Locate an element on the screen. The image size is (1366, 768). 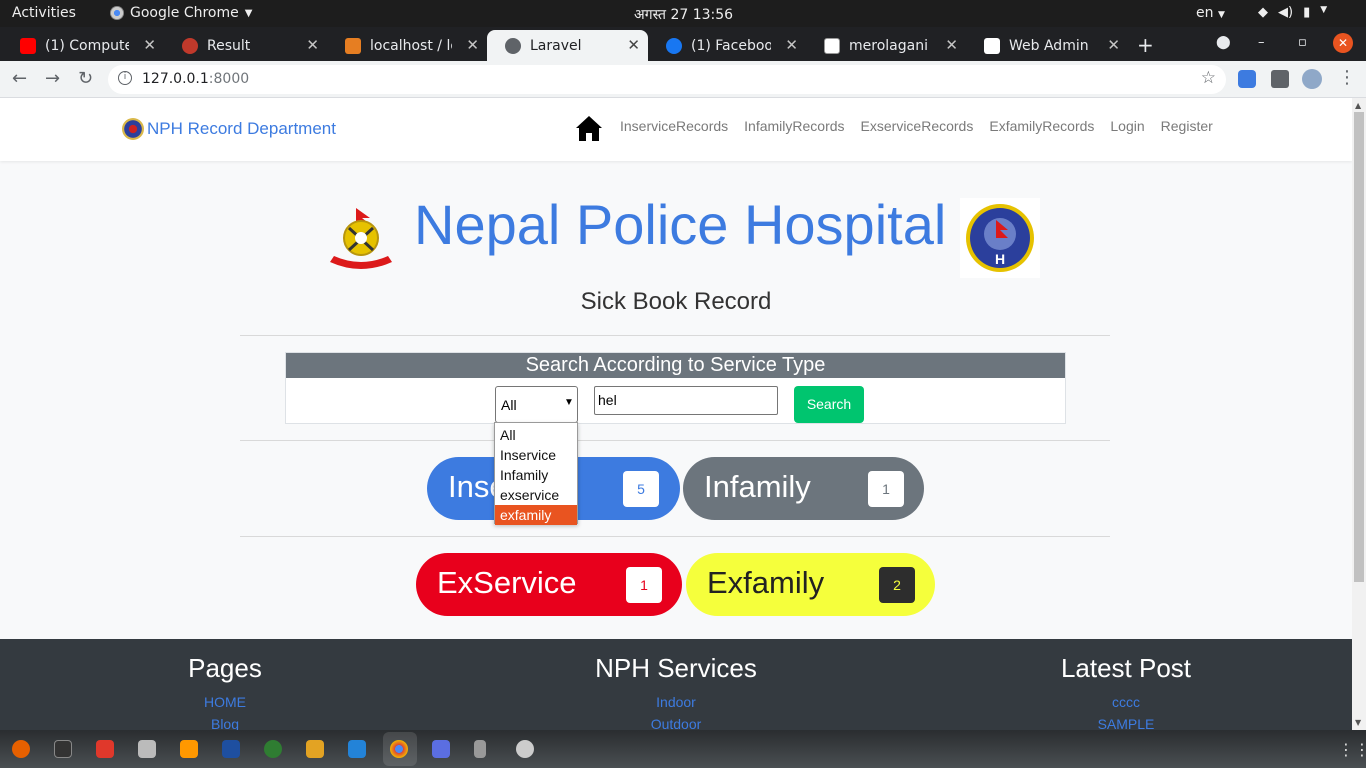
page-scrollbar: ▲ ▼ is located at coordinates (1359, 414).